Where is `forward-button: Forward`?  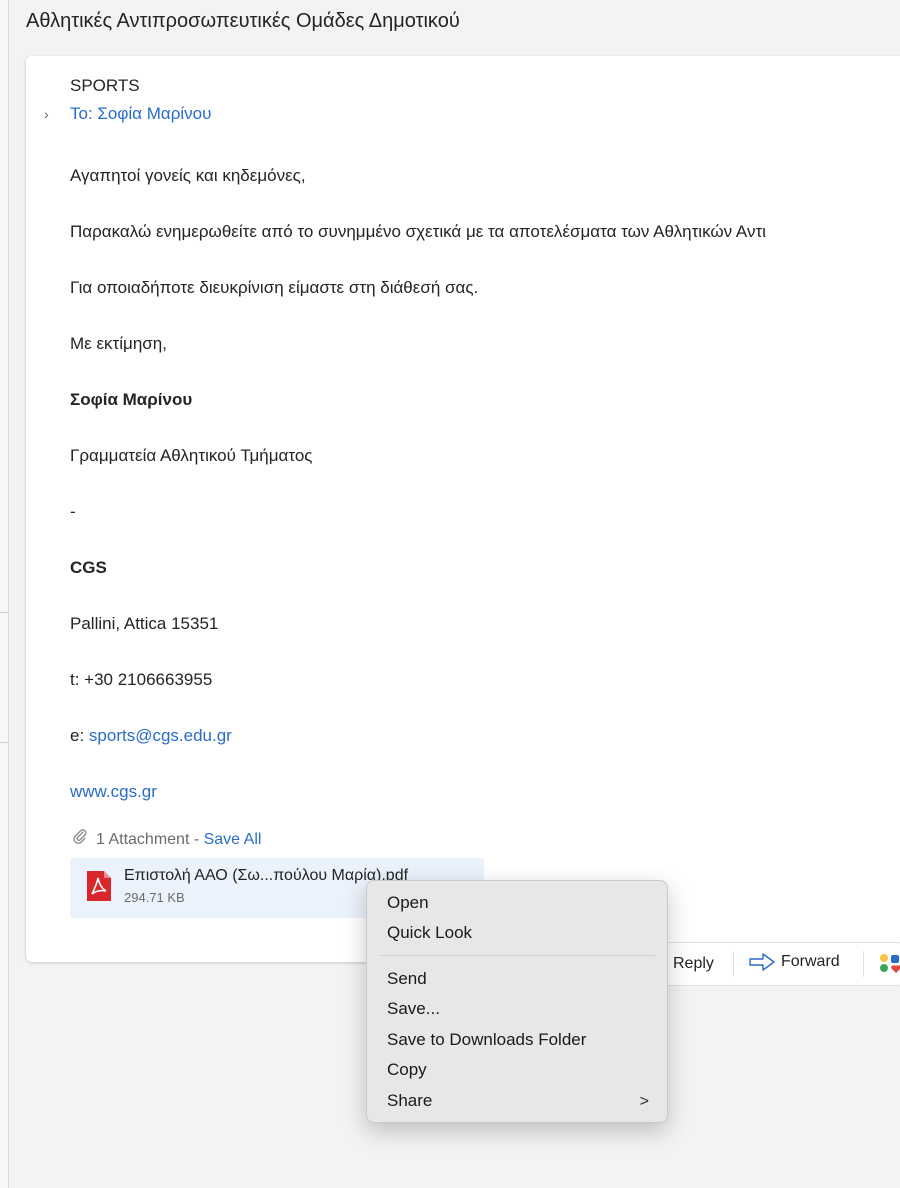
forward-button: Forward is located at coordinates (794, 962).